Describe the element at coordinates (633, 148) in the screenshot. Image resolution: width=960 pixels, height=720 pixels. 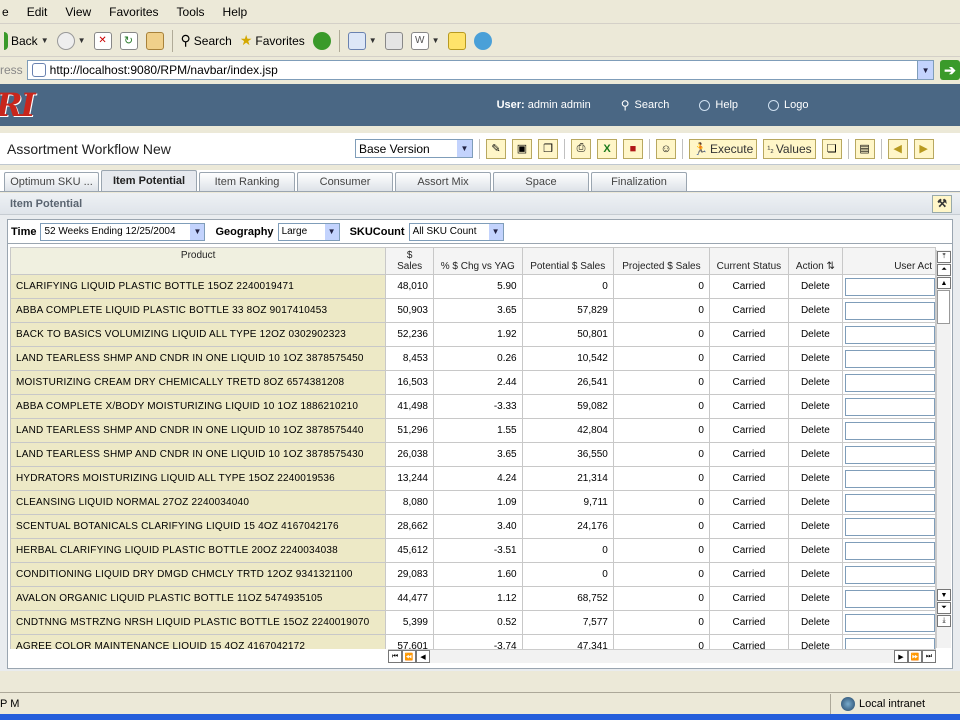
I see `export-pdf-button: ■` at that location.